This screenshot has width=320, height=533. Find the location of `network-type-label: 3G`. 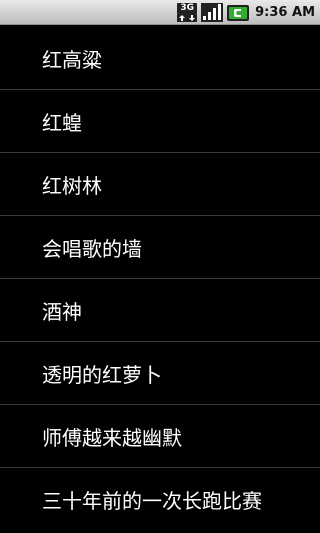

network-type-label: 3G is located at coordinates (187, 8).